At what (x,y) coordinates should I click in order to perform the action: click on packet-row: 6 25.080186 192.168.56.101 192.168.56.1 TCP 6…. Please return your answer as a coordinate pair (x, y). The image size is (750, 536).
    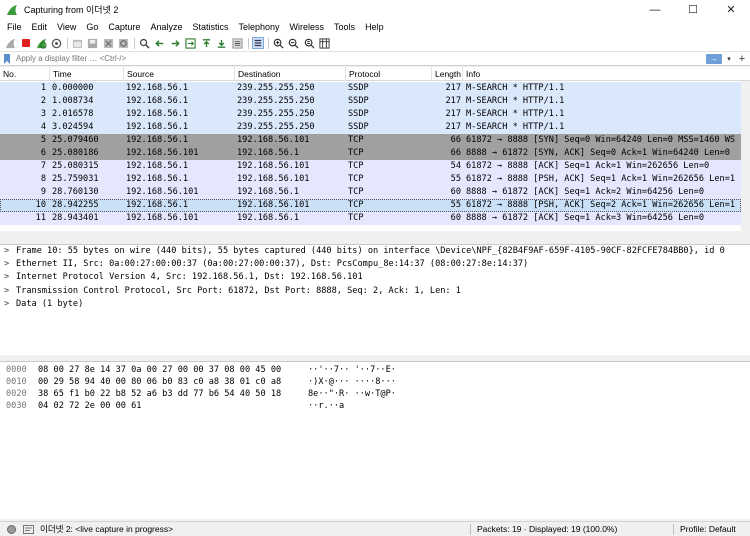
    Looking at the image, I should click on (370, 153).